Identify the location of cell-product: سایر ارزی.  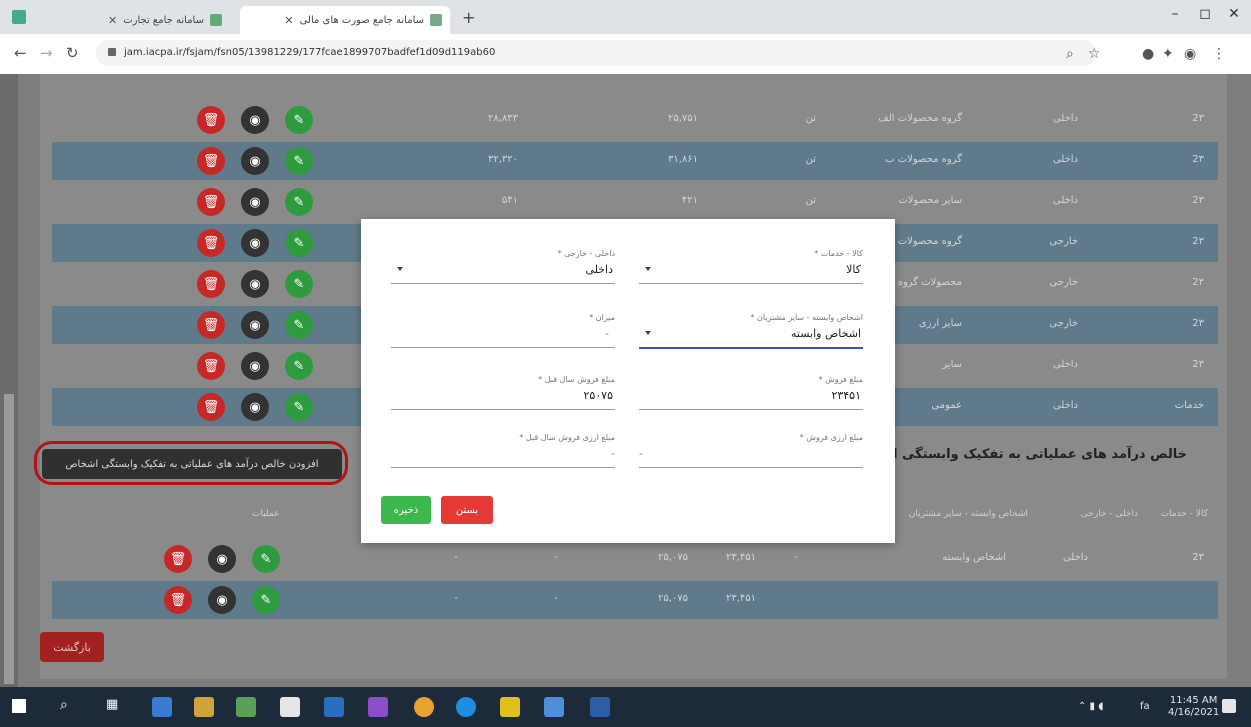
(940, 323).